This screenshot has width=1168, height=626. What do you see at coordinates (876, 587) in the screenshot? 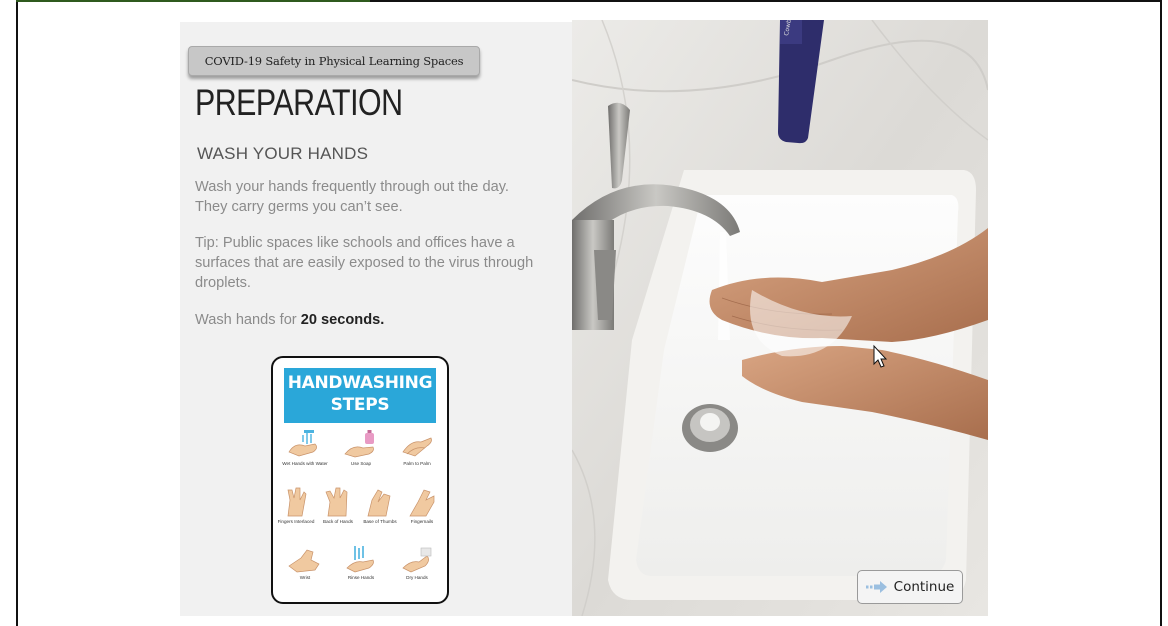
I see `arrow-right-icon` at bounding box center [876, 587].